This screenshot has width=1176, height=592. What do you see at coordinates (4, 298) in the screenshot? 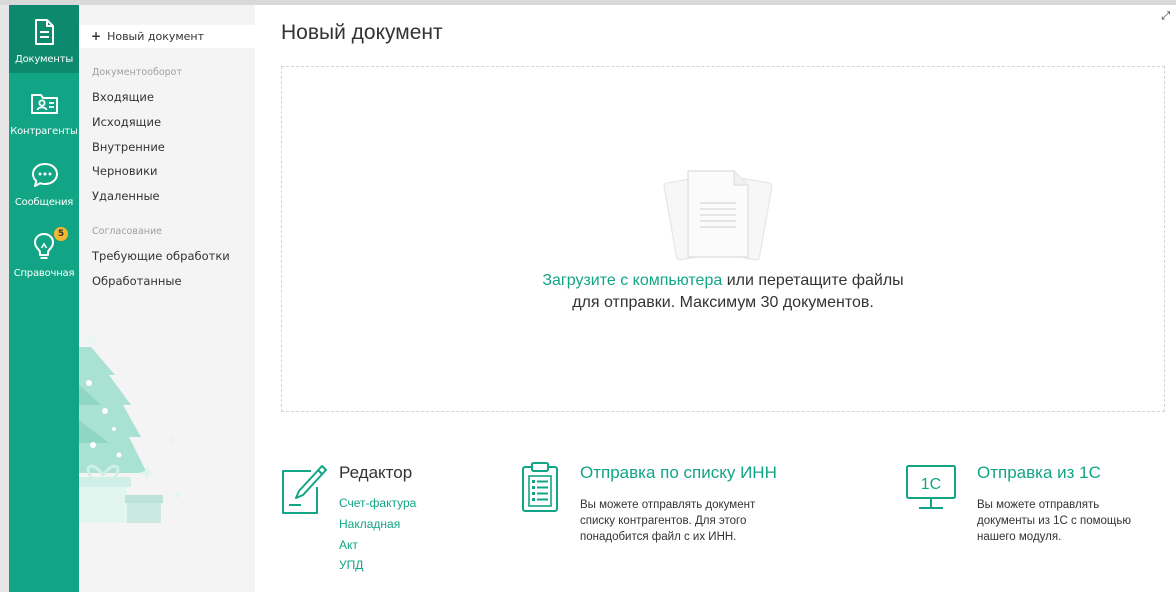
I see `left-border` at bounding box center [4, 298].